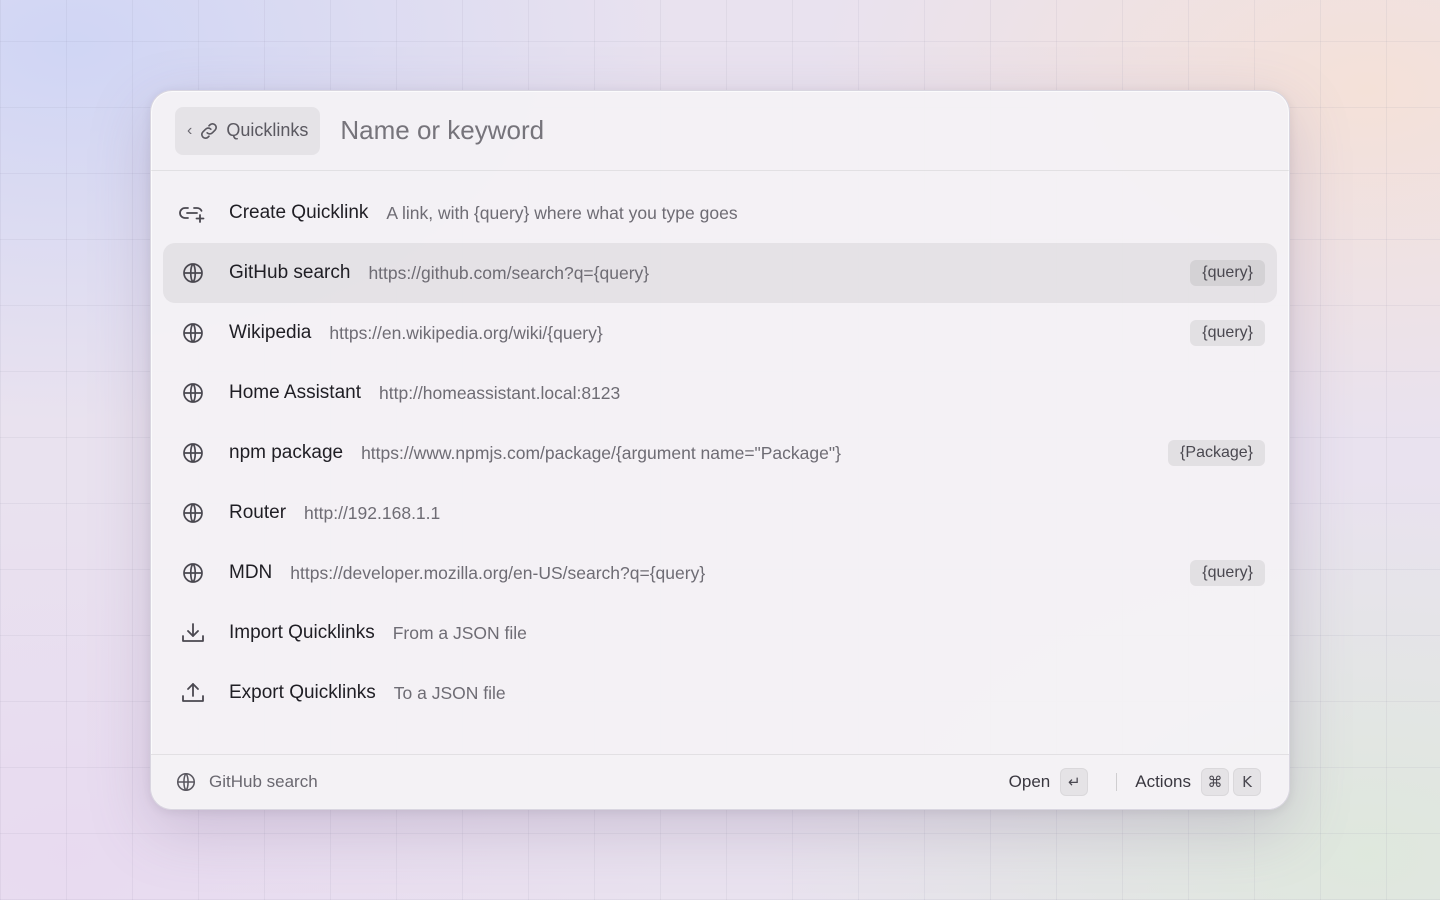 Image resolution: width=1440 pixels, height=900 pixels. What do you see at coordinates (509, 272) in the screenshot?
I see `list-item-subtitle: https://github.com/search?q={query}` at bounding box center [509, 272].